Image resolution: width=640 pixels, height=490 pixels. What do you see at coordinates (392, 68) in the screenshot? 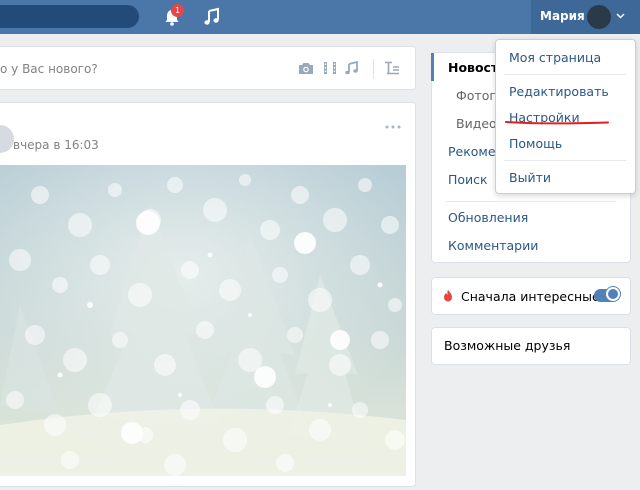
I see `text-format-icon` at bounding box center [392, 68].